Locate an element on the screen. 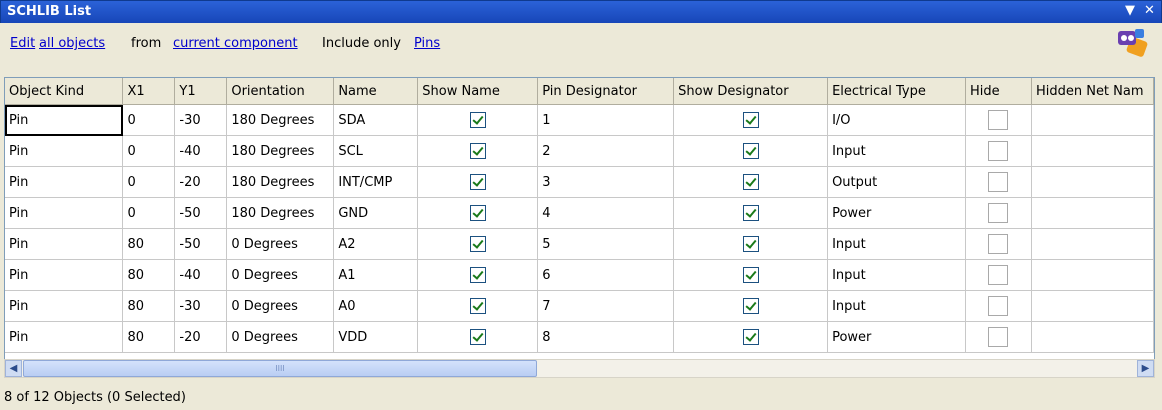 Image resolution: width=1162 pixels, height=410 pixels. y1-cell: -30 is located at coordinates (201, 306).